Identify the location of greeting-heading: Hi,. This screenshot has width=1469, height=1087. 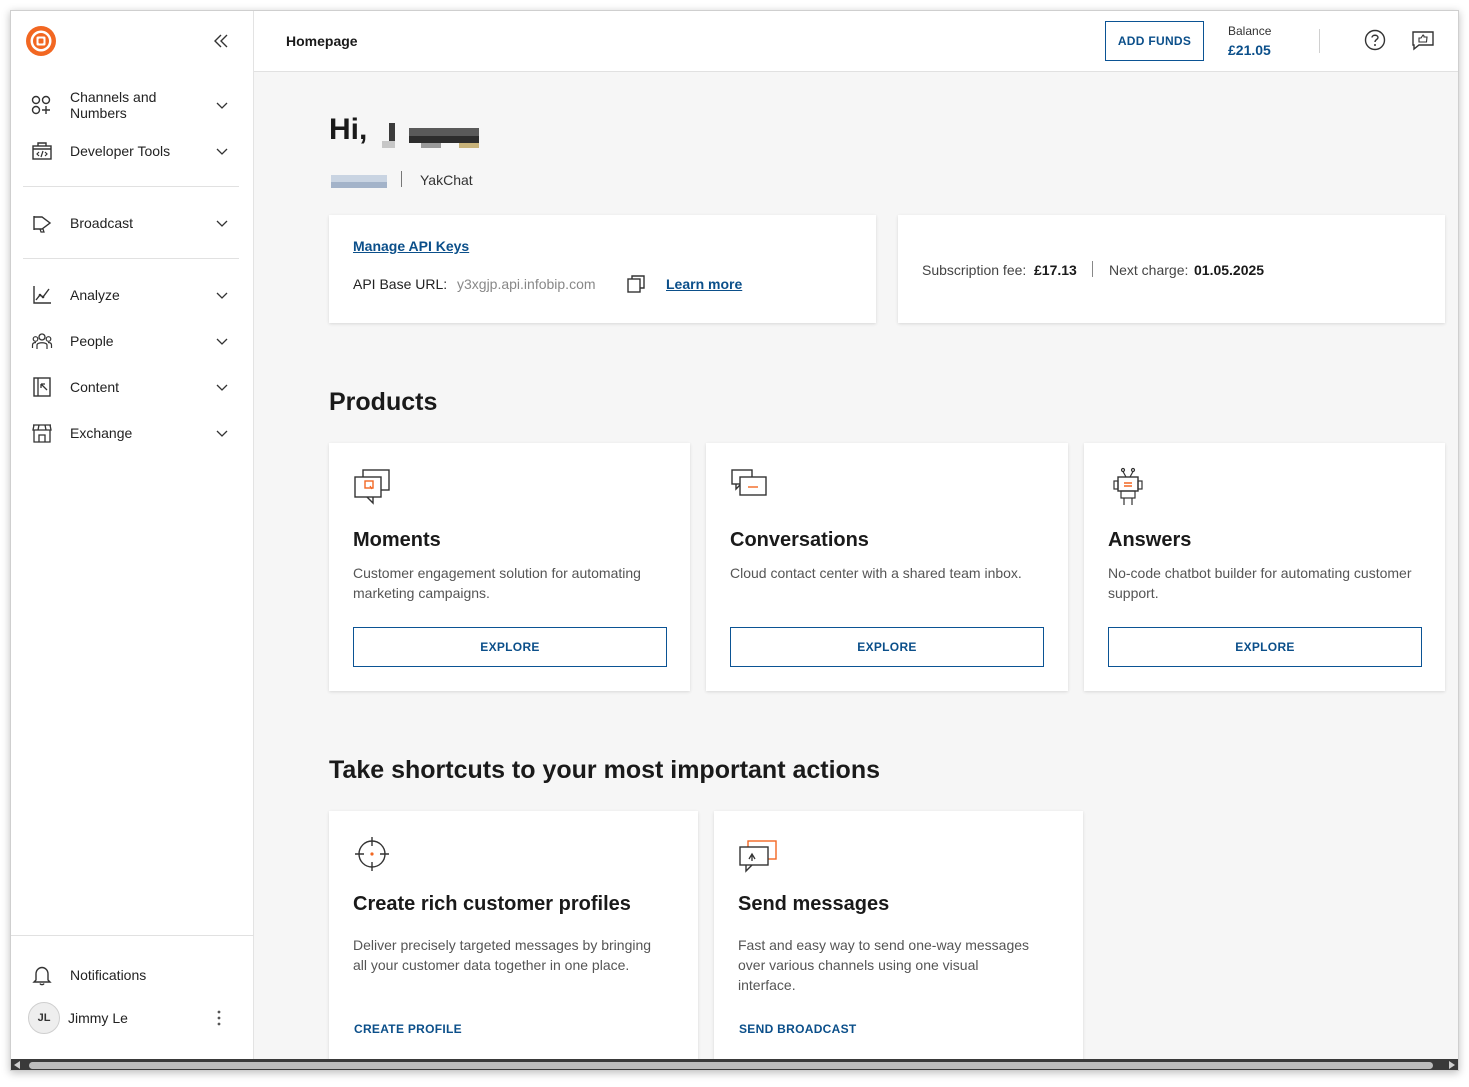
(348, 130).